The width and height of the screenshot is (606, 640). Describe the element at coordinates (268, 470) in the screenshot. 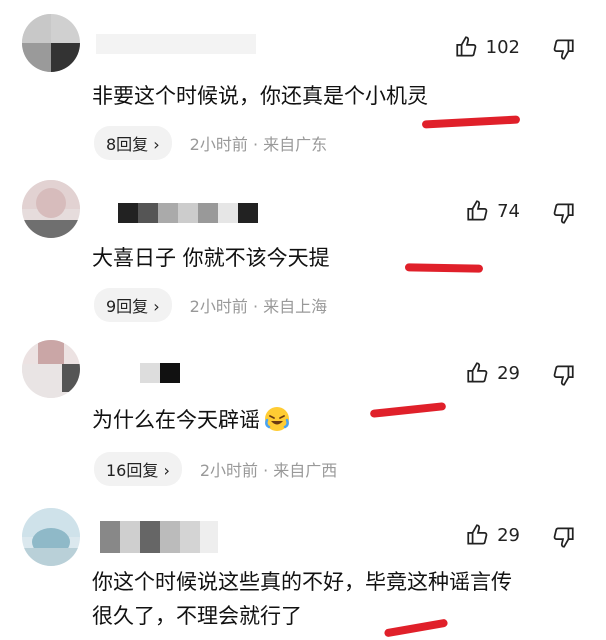

I see `comment-timestamp-location: 2小时前 · 来自广西` at that location.